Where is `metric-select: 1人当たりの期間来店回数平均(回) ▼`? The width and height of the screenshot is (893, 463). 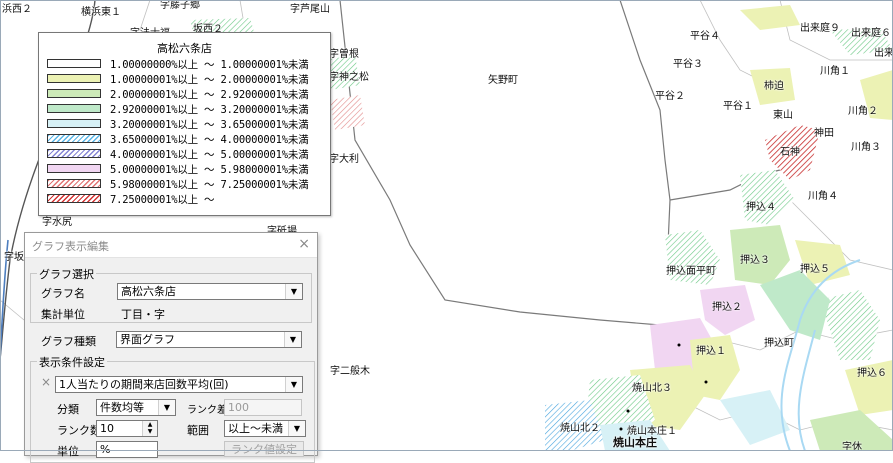 metric-select: 1人当たりの期間来店回数平均(回) ▼ is located at coordinates (179, 384).